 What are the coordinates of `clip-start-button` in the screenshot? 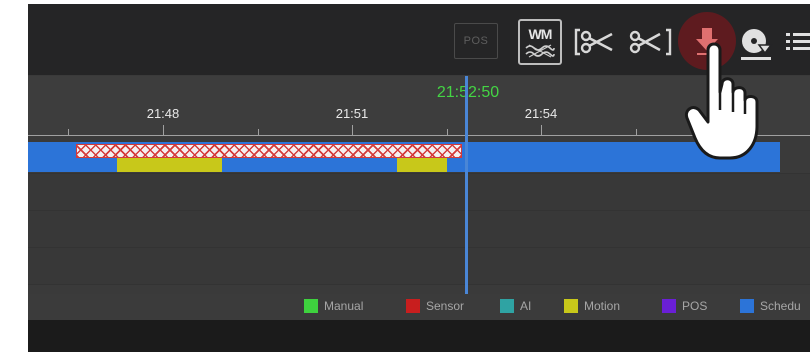 It's located at (598, 42).